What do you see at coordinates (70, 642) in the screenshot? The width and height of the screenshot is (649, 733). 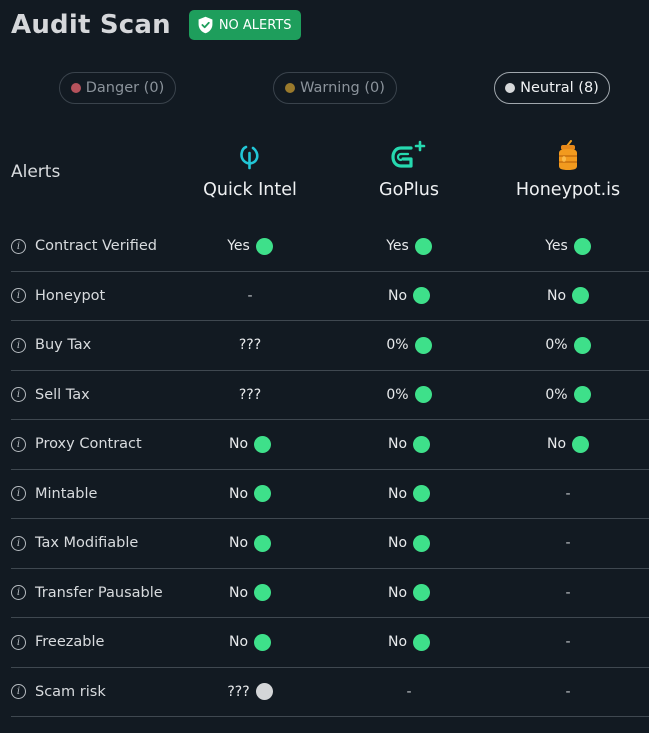 I see `row-label: Freezable` at bounding box center [70, 642].